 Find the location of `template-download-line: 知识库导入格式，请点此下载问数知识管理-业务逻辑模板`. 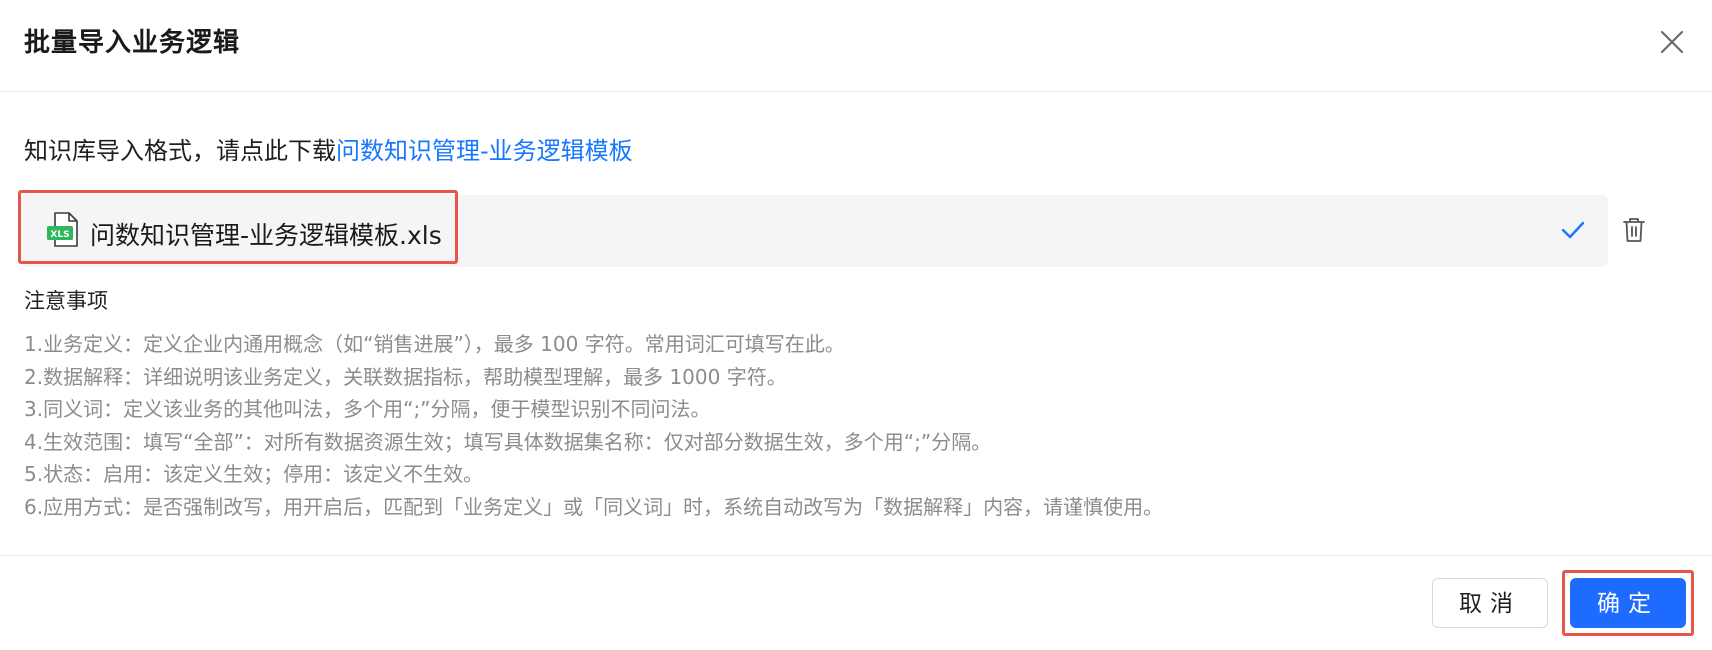

template-download-line: 知识库导入格式，请点此下载问数知识管理-业务逻辑模板 is located at coordinates (328, 148).